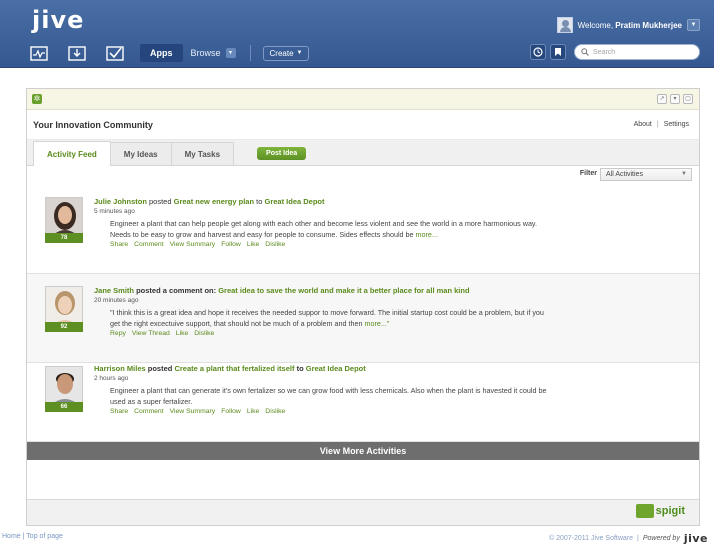  I want to click on action-links: Repy View Thread Like Dislike, so click(324, 333).